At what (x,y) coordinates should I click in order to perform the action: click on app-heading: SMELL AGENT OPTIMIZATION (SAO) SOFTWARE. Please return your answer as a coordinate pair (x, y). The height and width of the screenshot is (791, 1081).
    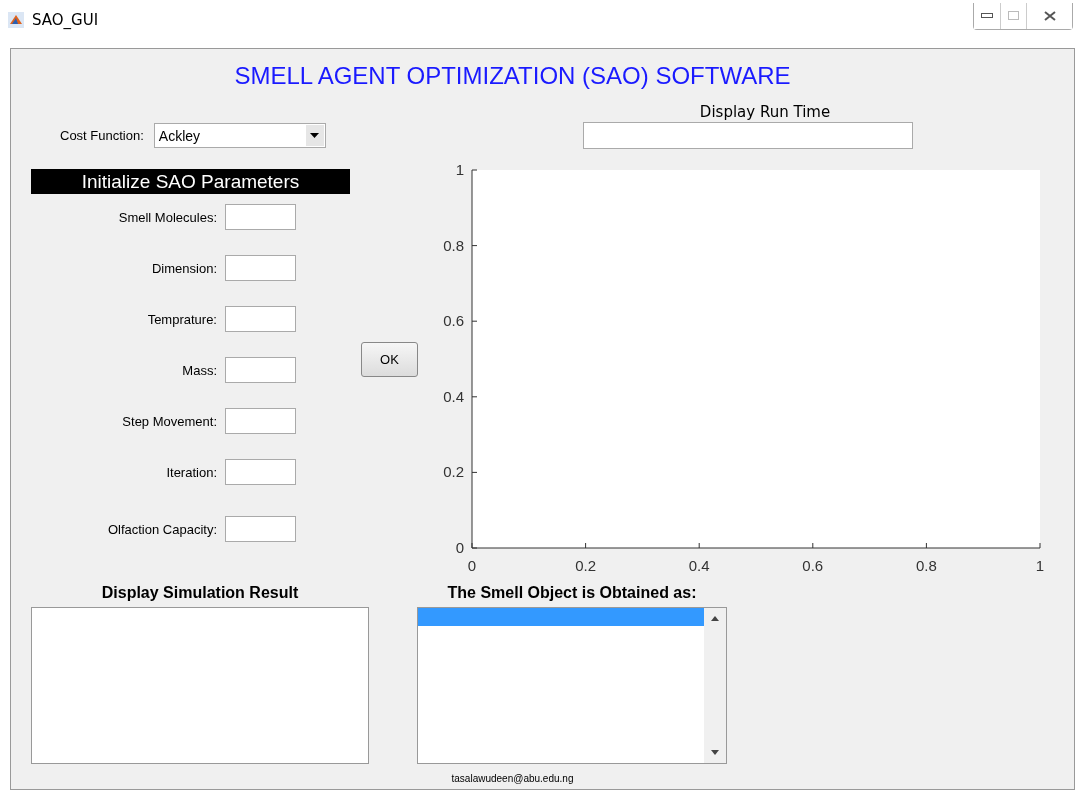
    Looking at the image, I should click on (512, 76).